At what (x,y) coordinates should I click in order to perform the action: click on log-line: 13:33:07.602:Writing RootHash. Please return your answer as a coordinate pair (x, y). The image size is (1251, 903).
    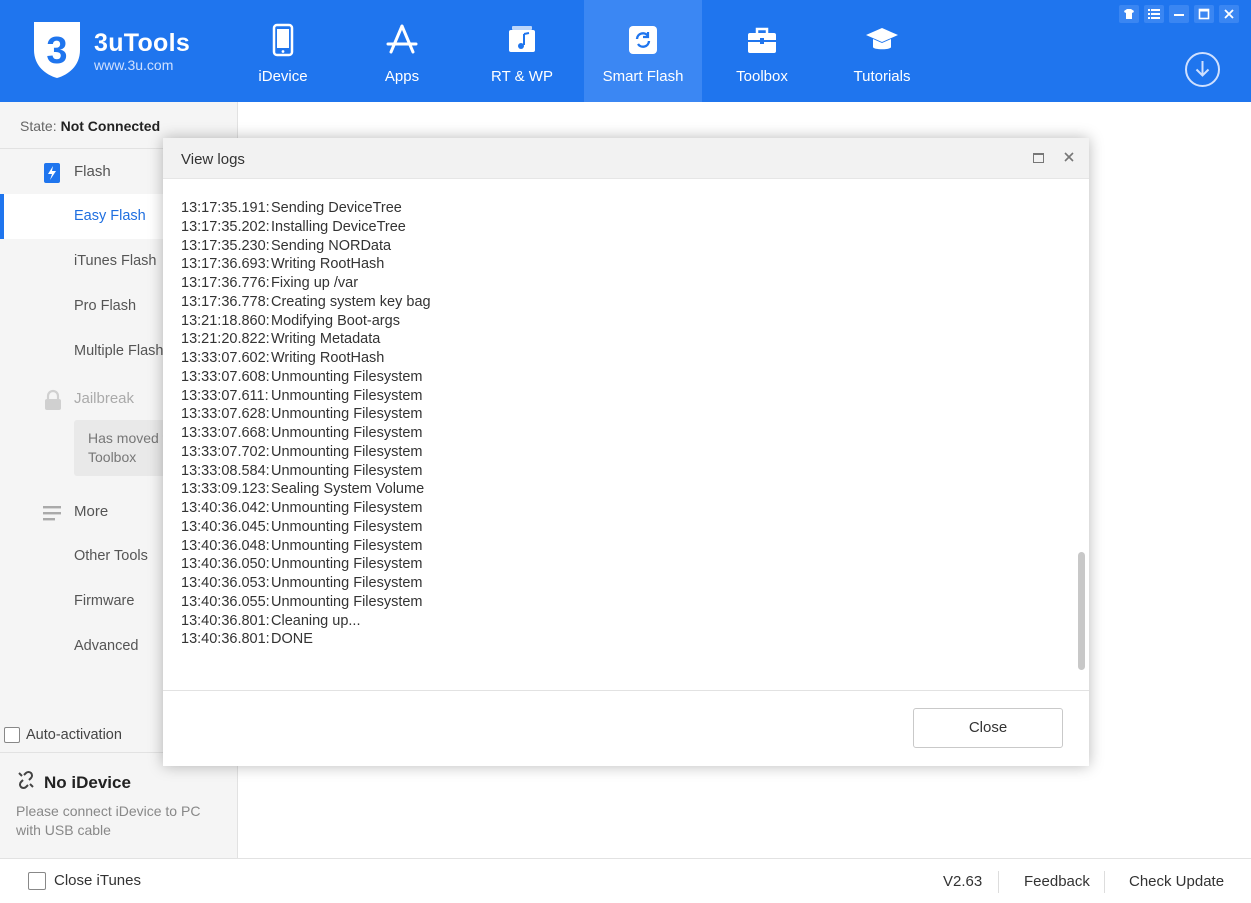
    Looking at the image, I should click on (282, 358).